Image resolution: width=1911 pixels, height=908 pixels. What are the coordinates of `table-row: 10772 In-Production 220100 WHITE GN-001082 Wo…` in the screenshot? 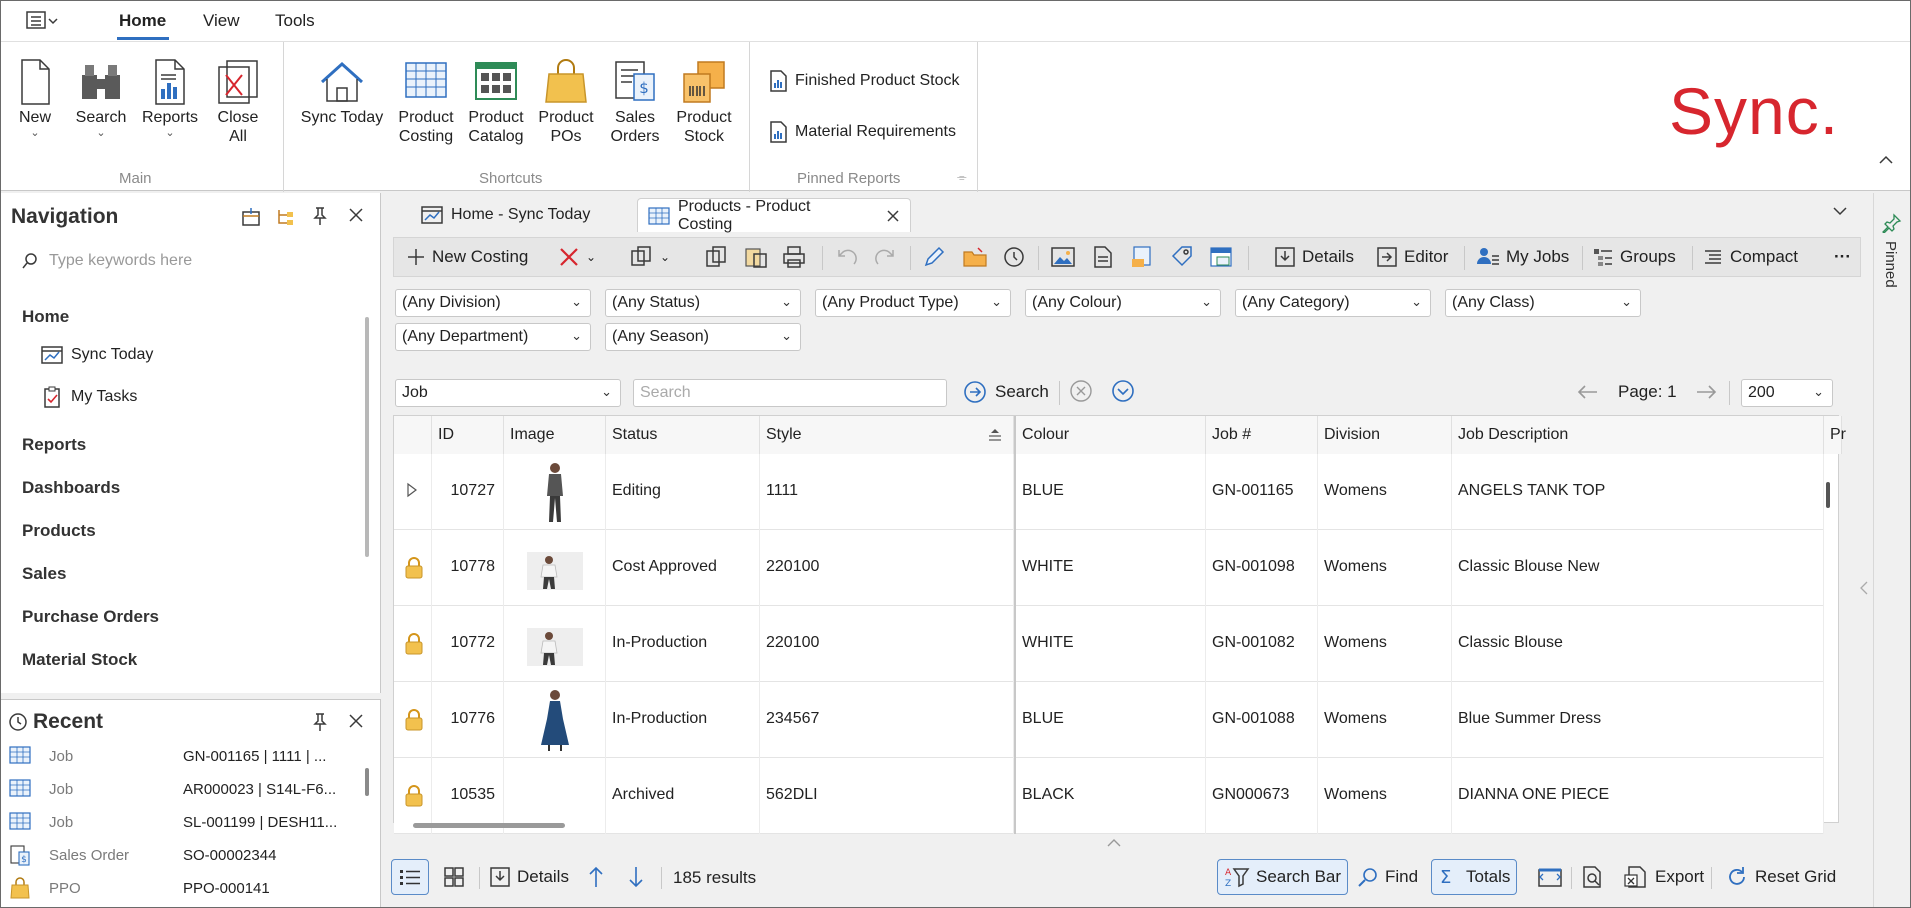 It's located at (1109, 644).